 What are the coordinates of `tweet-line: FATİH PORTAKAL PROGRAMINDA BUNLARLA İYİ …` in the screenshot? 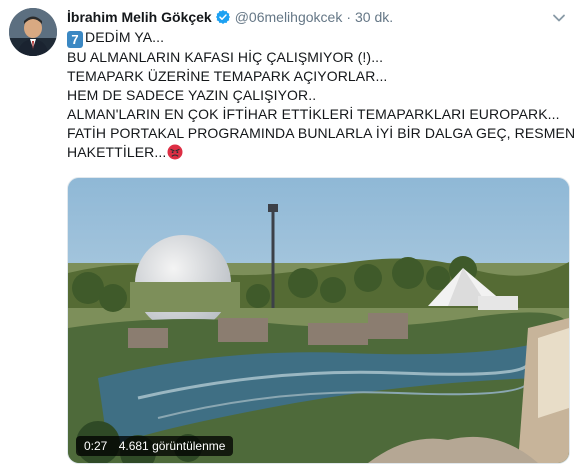 It's located at (321, 133).